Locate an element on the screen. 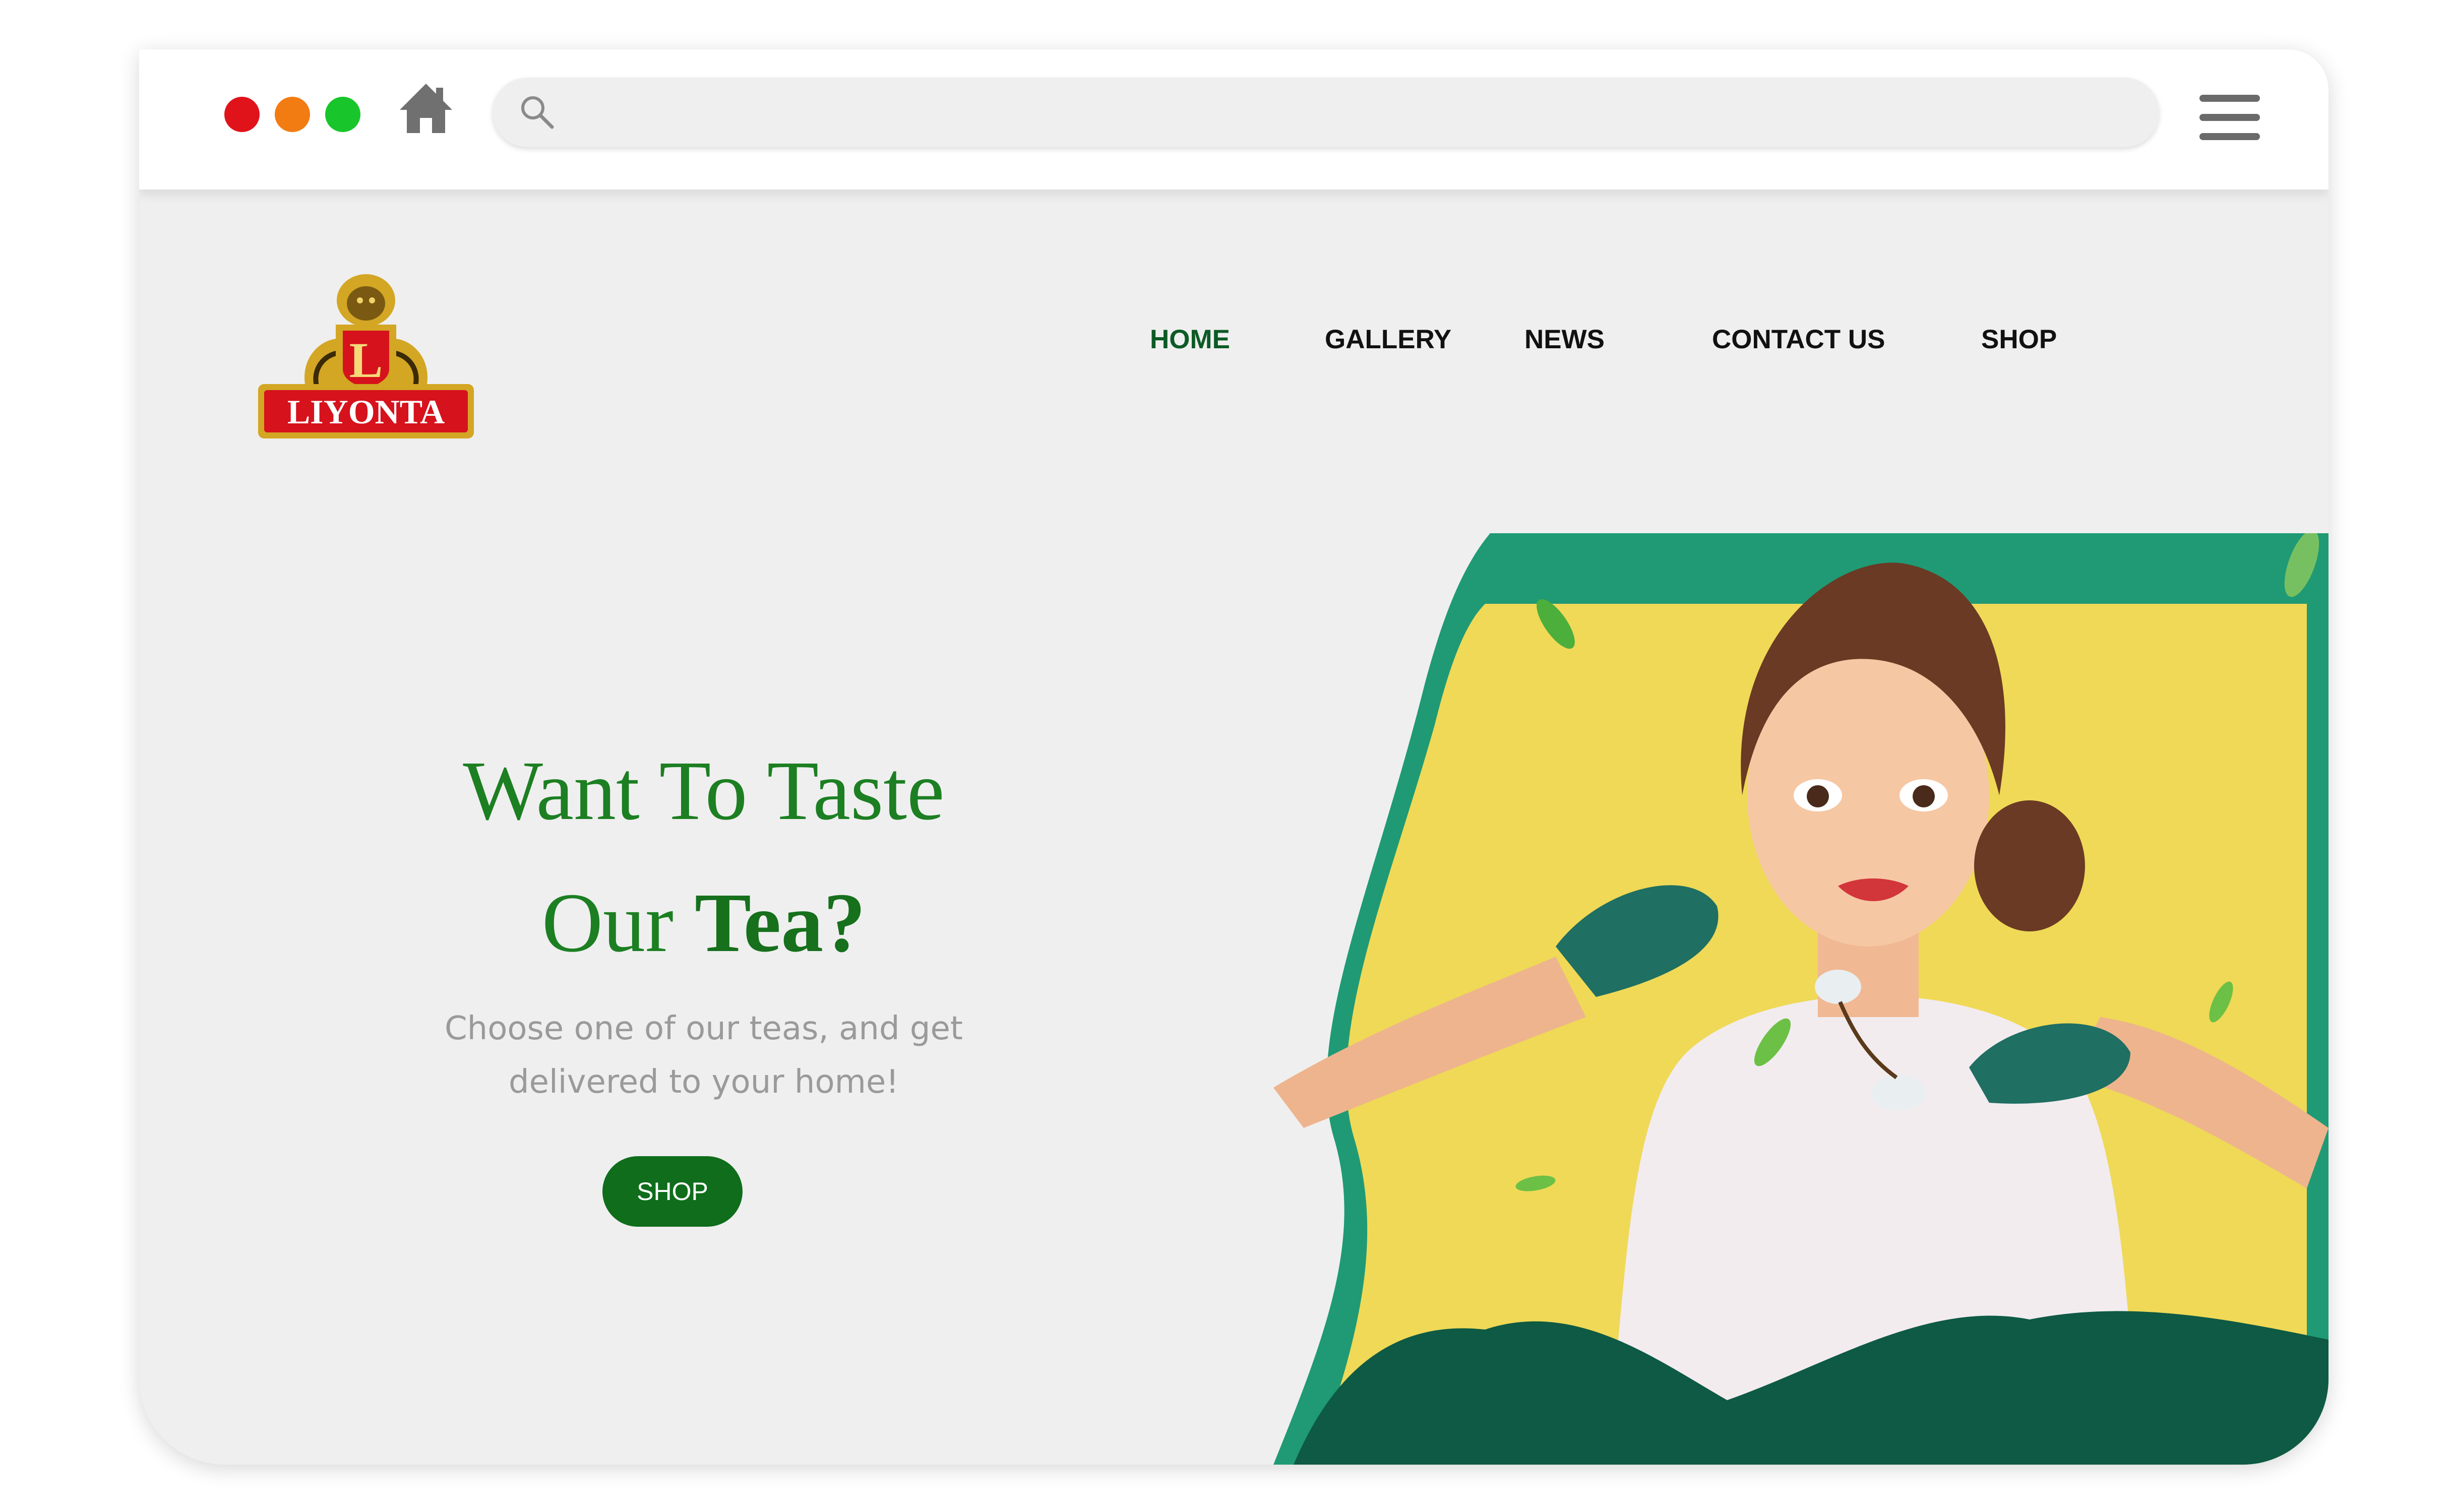 This screenshot has height=1512, width=2451. minimize-window-button is located at coordinates (292, 115).